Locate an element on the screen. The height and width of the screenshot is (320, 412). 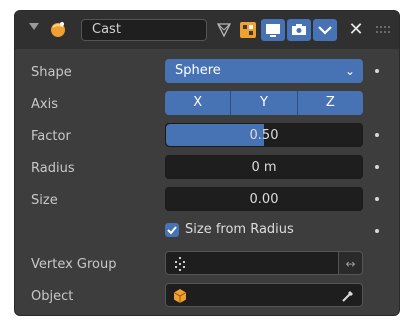
shape-value: Sphere is located at coordinates (198, 70).